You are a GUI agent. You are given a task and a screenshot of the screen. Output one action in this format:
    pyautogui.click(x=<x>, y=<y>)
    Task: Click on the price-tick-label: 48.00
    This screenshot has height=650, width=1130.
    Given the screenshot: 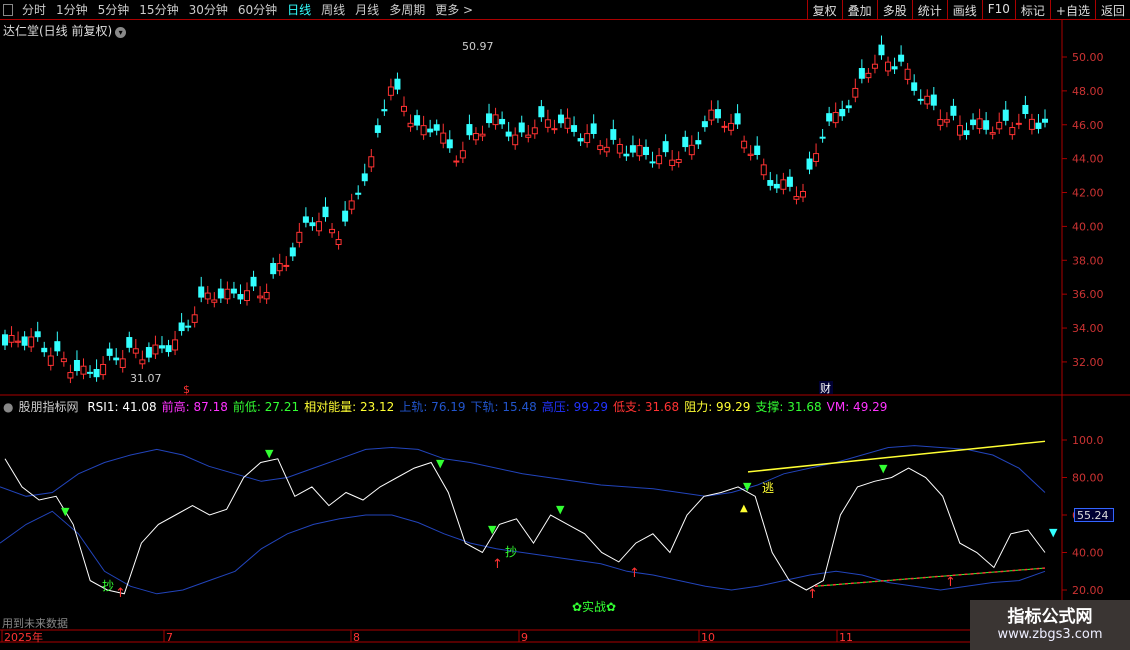 What is the action you would take?
    pyautogui.click(x=1088, y=91)
    